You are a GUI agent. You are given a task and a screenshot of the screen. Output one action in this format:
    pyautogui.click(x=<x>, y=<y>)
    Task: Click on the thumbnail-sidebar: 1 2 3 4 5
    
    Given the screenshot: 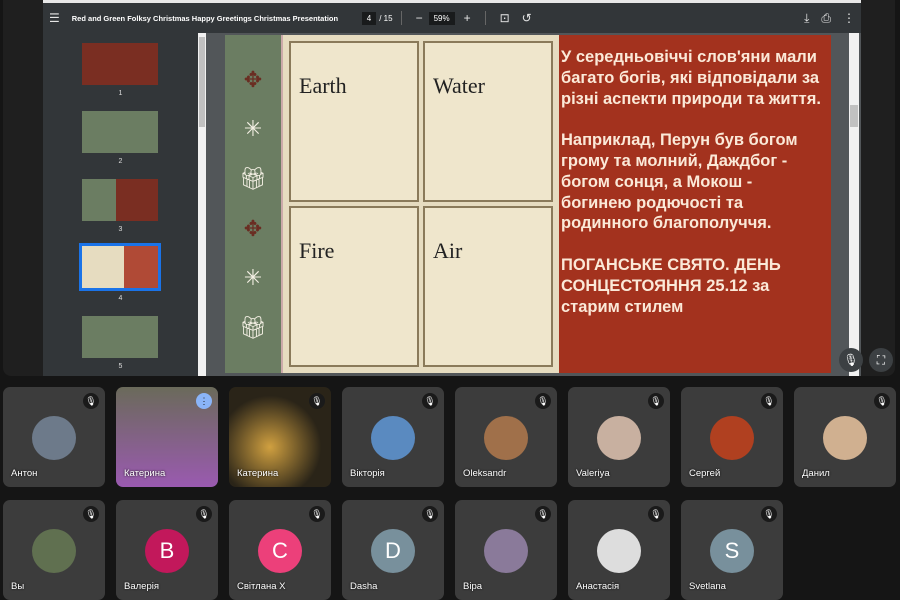 What is the action you would take?
    pyautogui.click(x=120, y=204)
    